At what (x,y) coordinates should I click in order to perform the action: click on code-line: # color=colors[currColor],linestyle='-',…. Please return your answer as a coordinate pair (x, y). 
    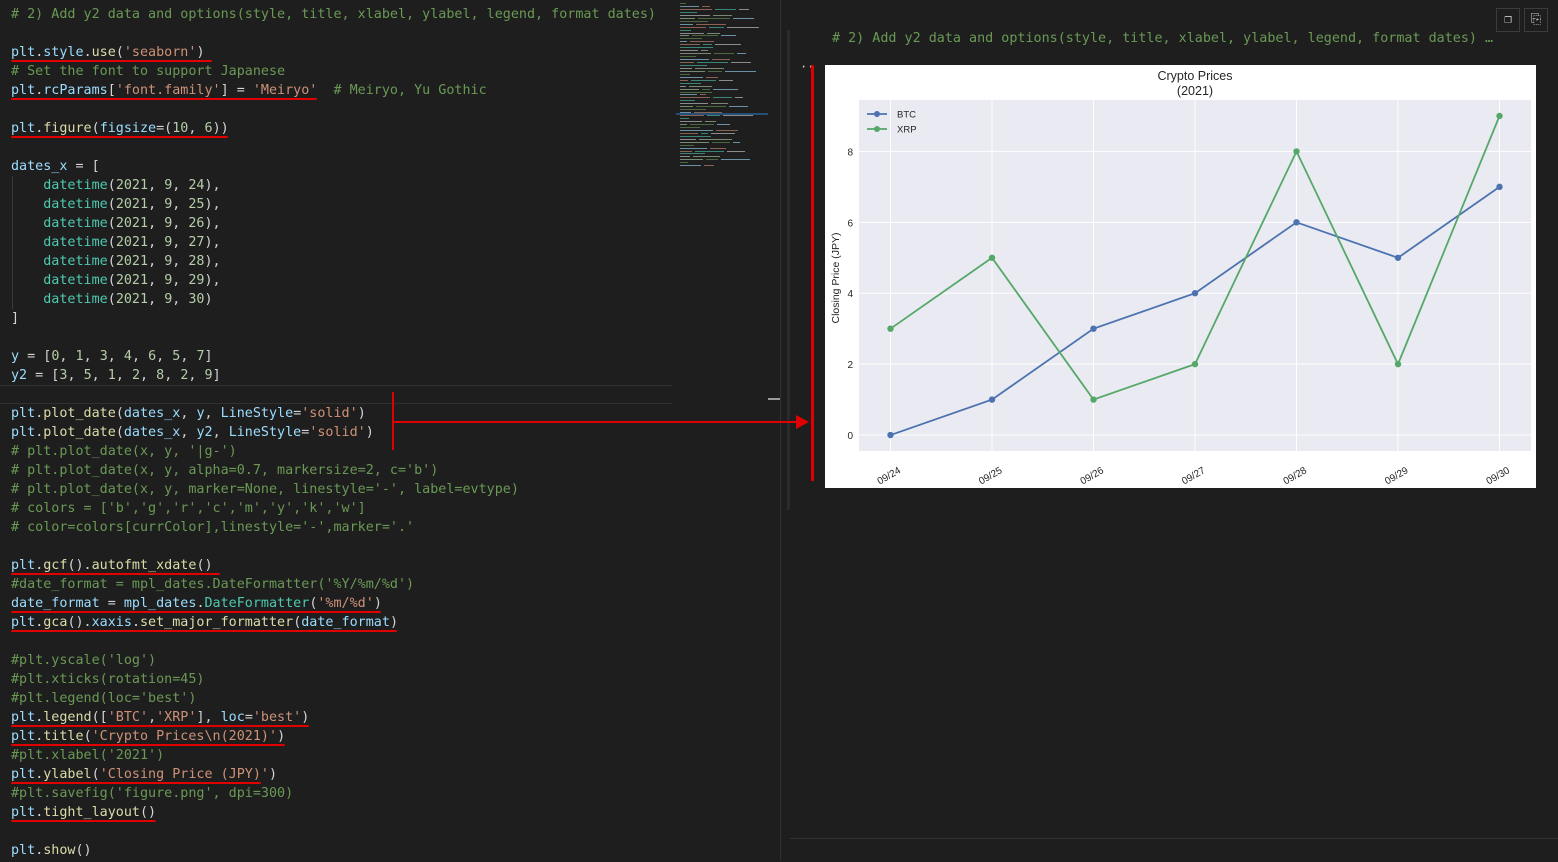
    Looking at the image, I should click on (212, 527).